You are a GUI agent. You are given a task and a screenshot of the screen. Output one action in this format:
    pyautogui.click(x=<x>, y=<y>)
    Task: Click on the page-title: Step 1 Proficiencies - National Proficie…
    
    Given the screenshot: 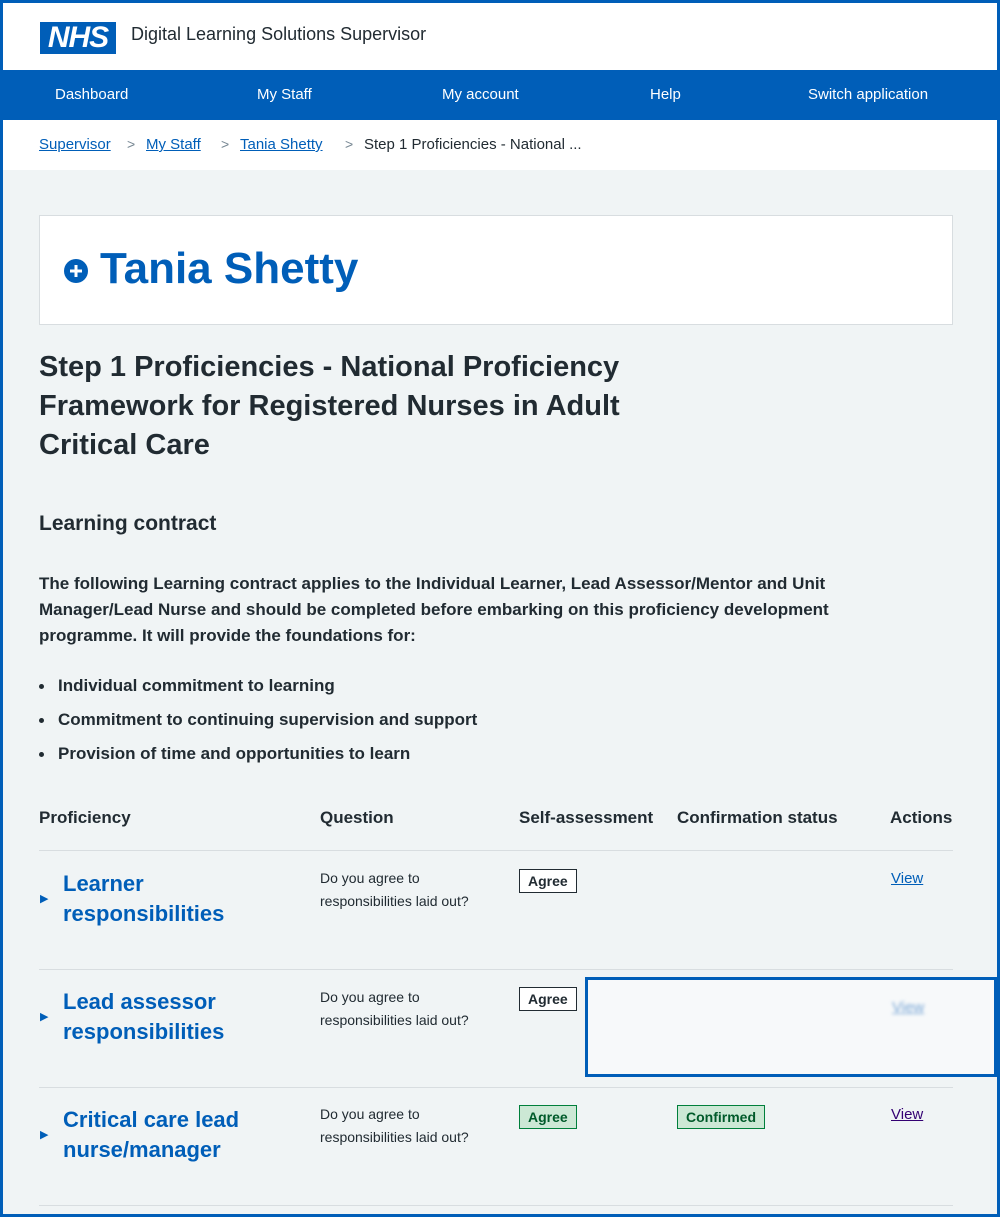 What is the action you would take?
    pyautogui.click(x=329, y=406)
    